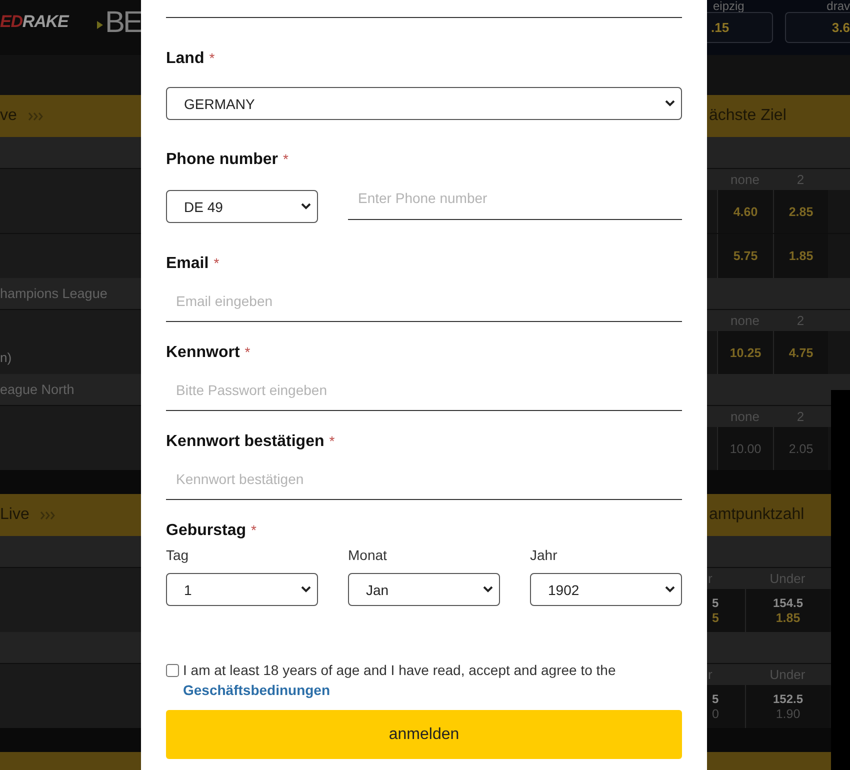 This screenshot has width=850, height=770. I want to click on submit-button: anmelden, so click(424, 734).